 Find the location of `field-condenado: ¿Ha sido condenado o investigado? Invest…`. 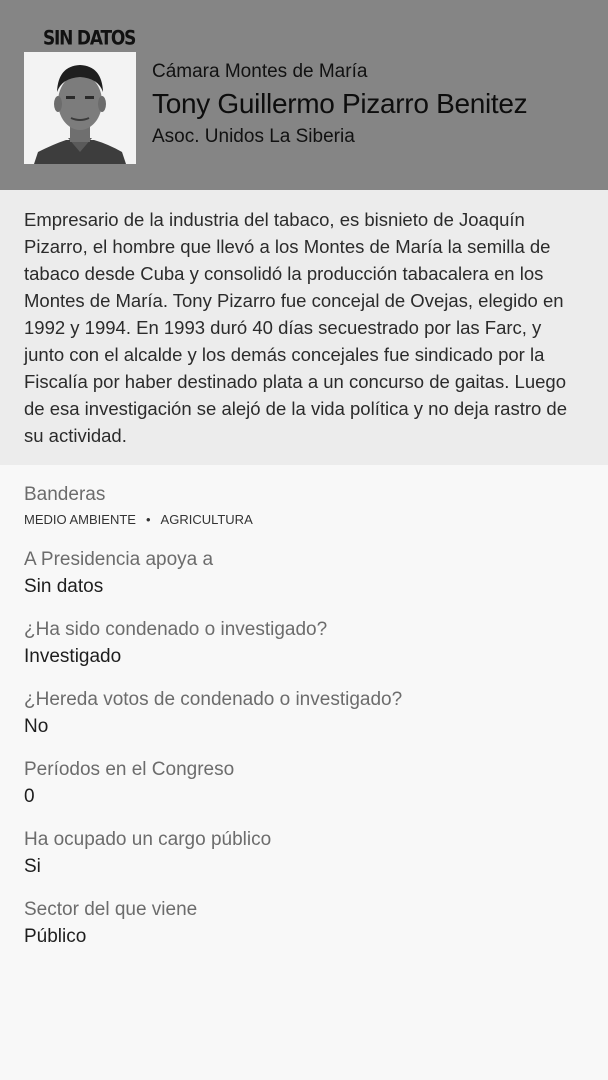

field-condenado: ¿Ha sido condenado o investigado? Invest… is located at coordinates (175, 644).